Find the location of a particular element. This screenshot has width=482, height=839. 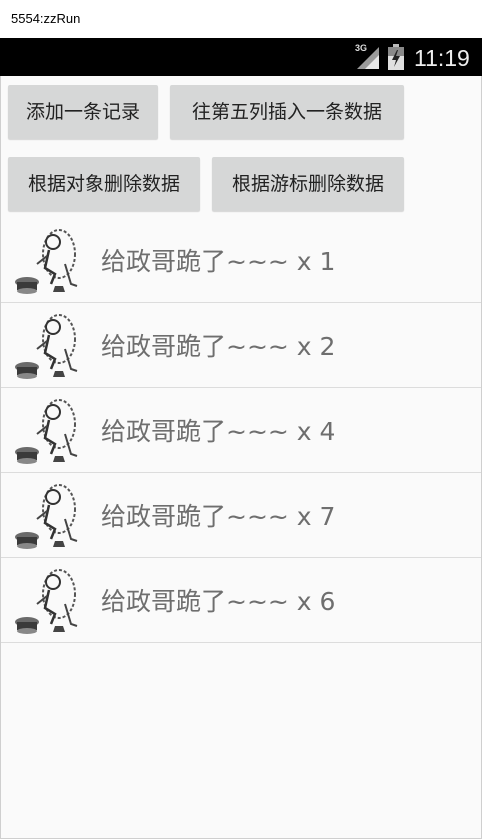

list-item-label: 给政哥跪了~~~ x 4 is located at coordinates (218, 431).